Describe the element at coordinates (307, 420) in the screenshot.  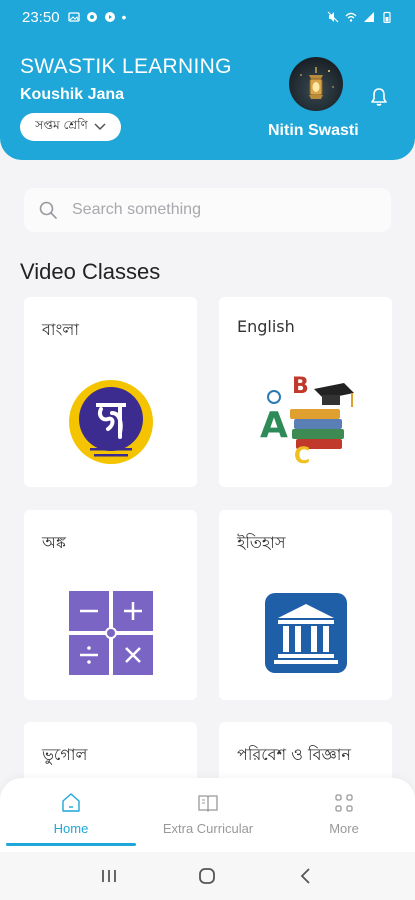
I see `abc-books-icon: B A C` at that location.